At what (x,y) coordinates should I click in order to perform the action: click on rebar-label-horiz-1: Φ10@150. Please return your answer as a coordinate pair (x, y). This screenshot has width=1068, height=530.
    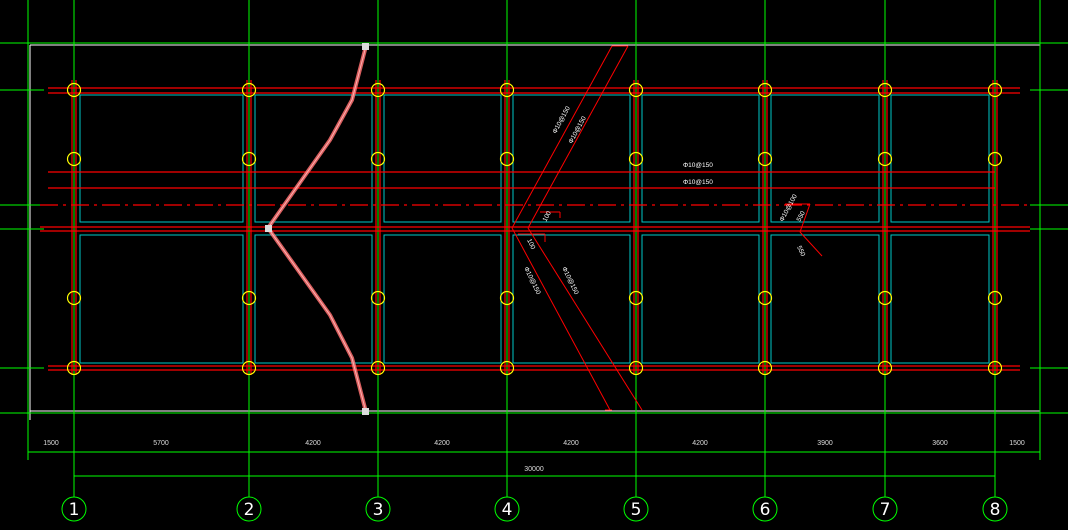
    Looking at the image, I should click on (698, 165).